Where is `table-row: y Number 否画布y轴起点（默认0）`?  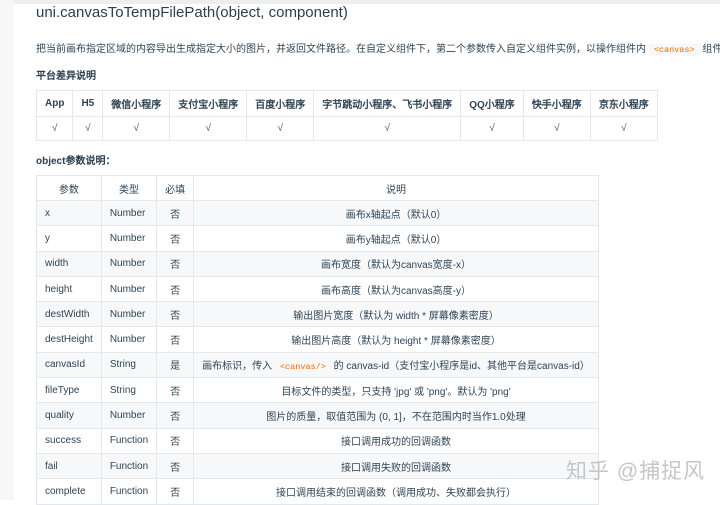
table-row: y Number 否画布y轴起点（默认0） is located at coordinates (317, 238).